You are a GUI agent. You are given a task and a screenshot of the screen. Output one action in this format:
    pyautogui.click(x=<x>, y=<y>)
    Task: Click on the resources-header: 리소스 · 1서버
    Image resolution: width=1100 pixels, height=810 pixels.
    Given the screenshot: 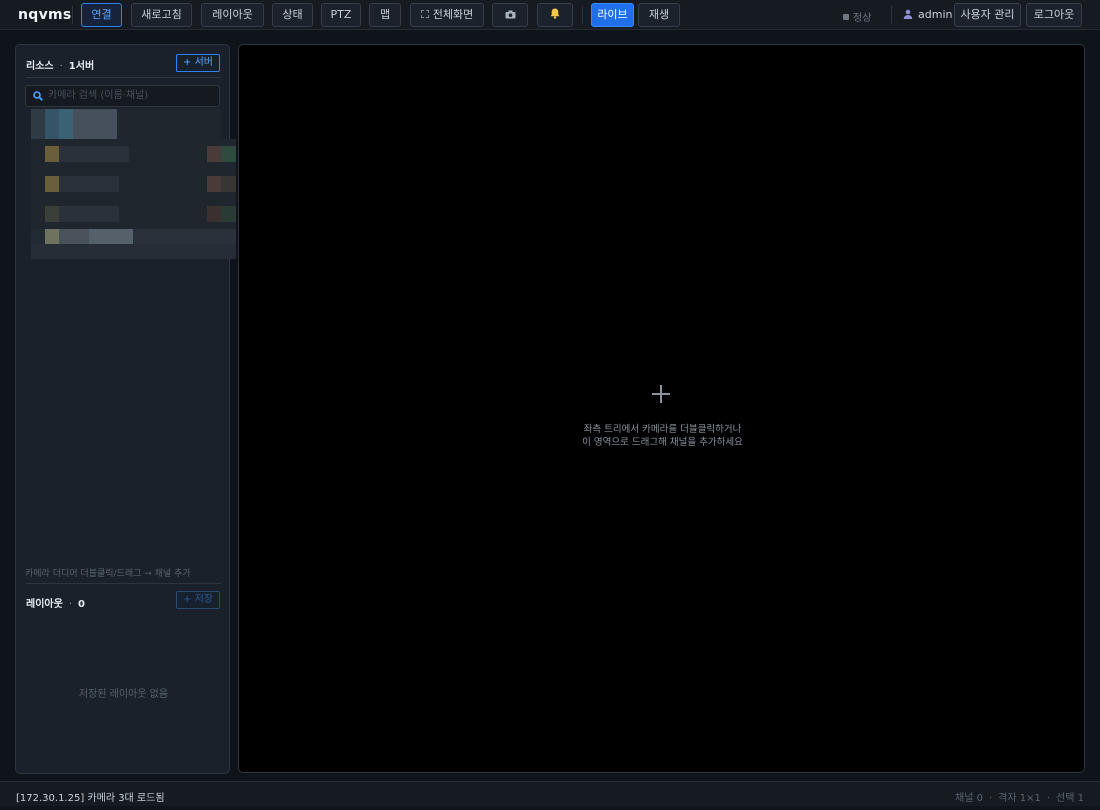 What is the action you would take?
    pyautogui.click(x=60, y=64)
    